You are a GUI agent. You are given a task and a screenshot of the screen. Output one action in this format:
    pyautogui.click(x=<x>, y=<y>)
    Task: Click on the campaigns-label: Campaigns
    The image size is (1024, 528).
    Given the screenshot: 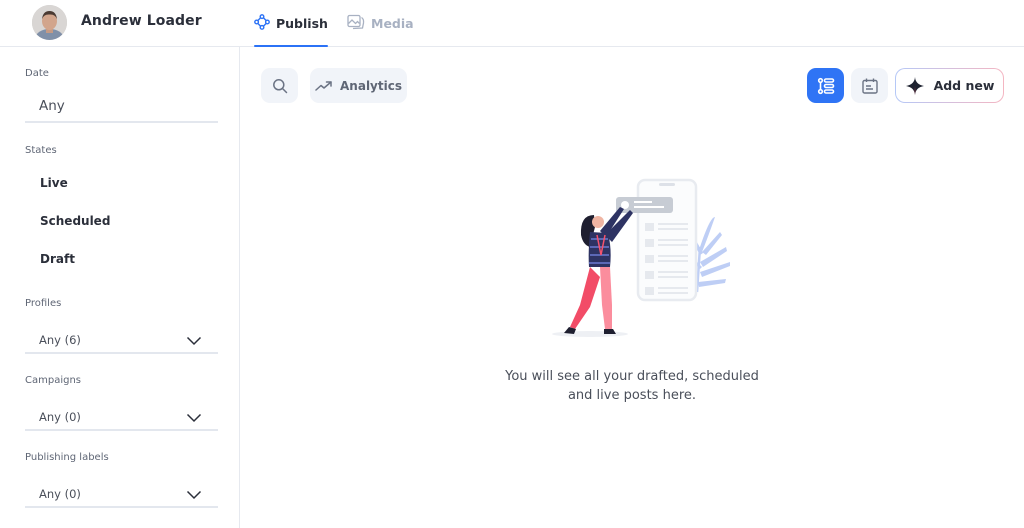 What is the action you would take?
    pyautogui.click(x=53, y=380)
    